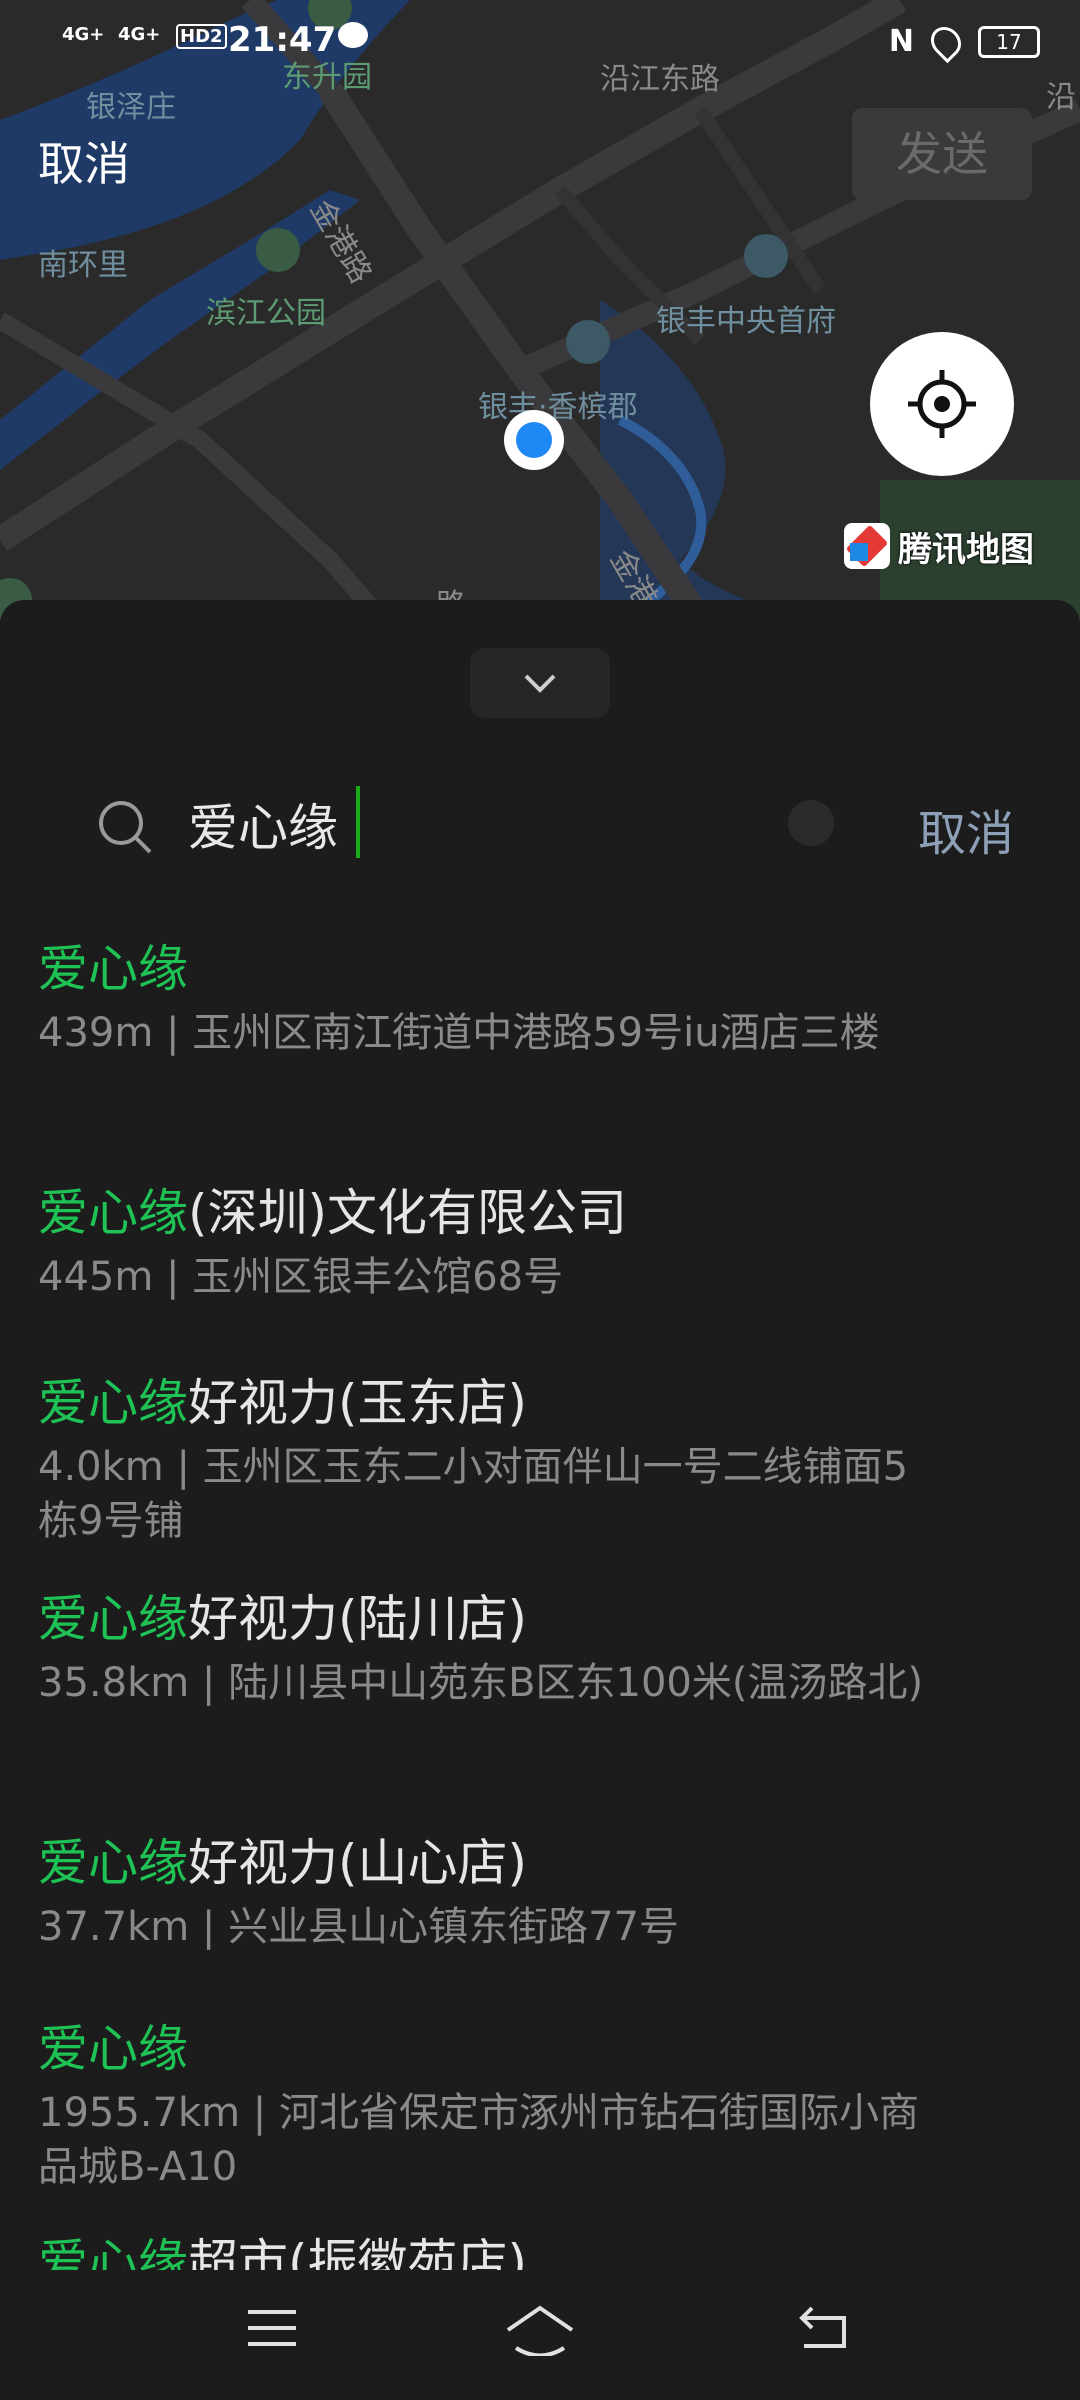  I want to click on result-item: 爱心缘(深圳)文化有限公司 445m | 玉州区银丰公馆68号, so click(538, 1242).